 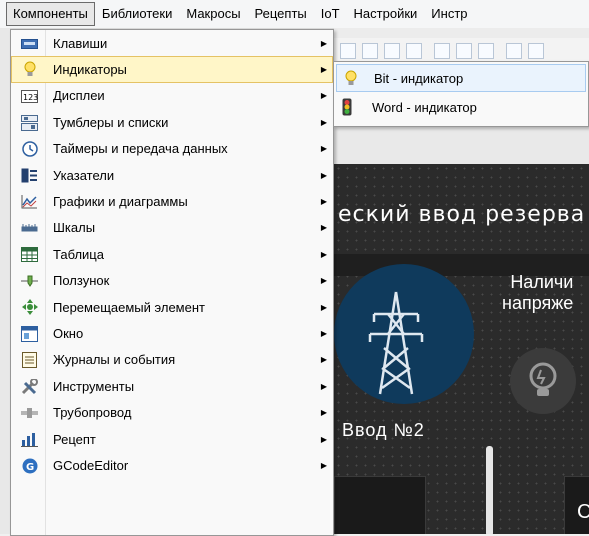 What do you see at coordinates (50, 14) in the screenshot?
I see `menu-components: Компоненты` at bounding box center [50, 14].